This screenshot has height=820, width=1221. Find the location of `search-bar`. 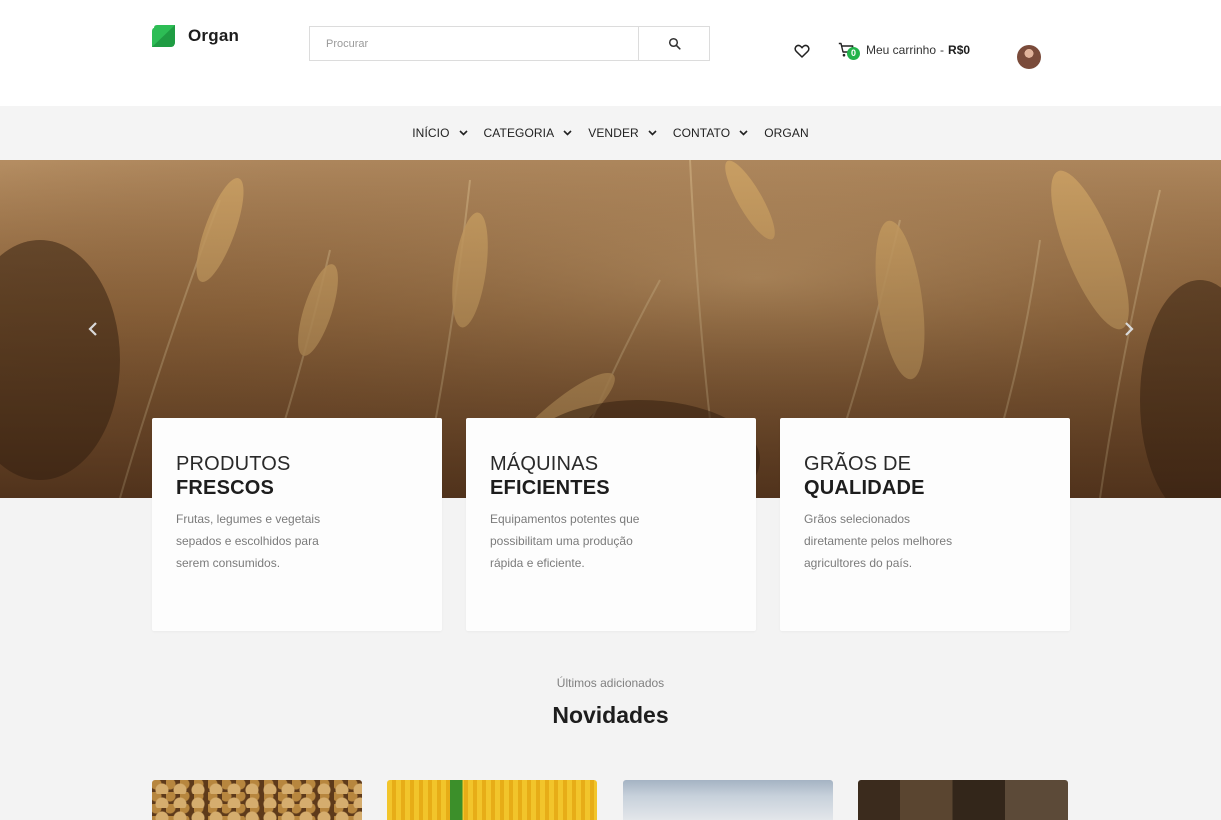

search-bar is located at coordinates (509, 43).